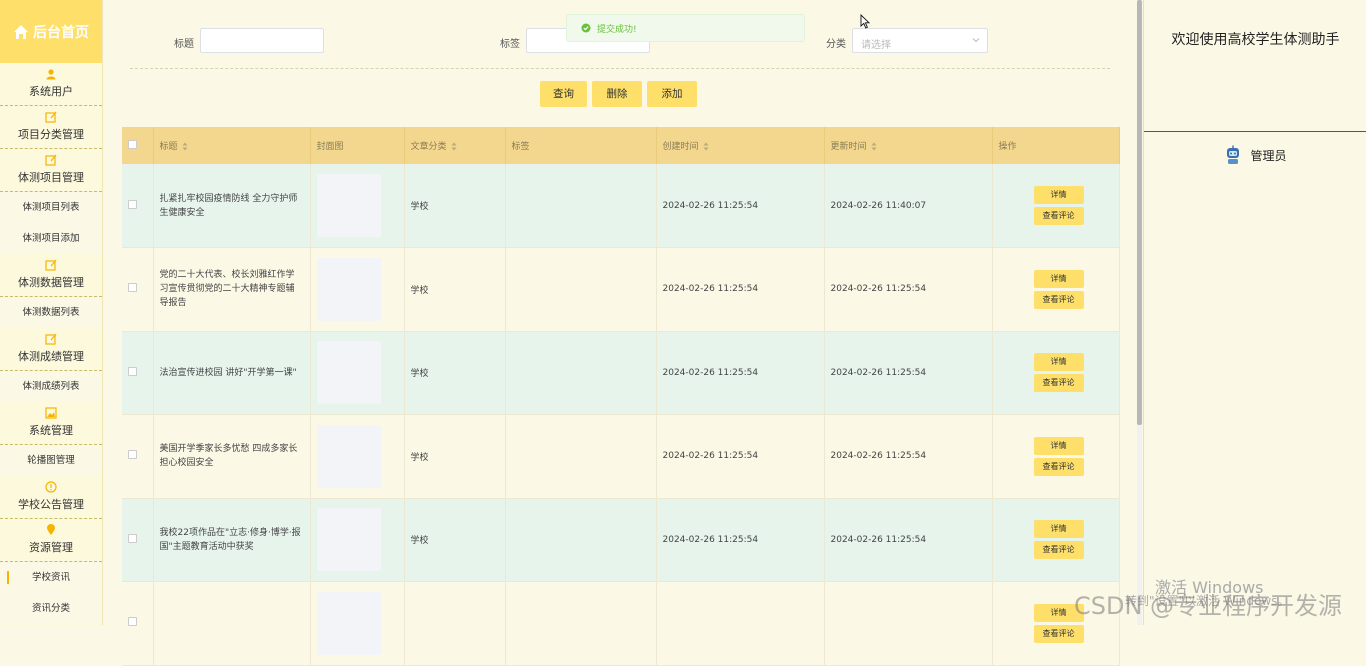 The width and height of the screenshot is (1366, 666). Describe the element at coordinates (520, 147) in the screenshot. I see `col-tag-label: 标签` at that location.